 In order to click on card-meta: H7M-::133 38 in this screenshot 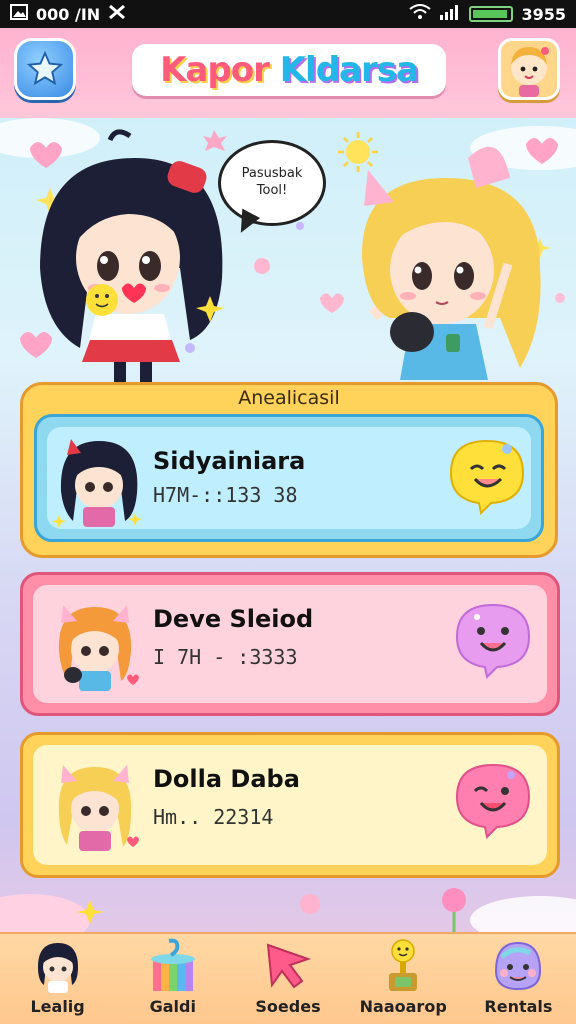, I will do `click(225, 495)`.